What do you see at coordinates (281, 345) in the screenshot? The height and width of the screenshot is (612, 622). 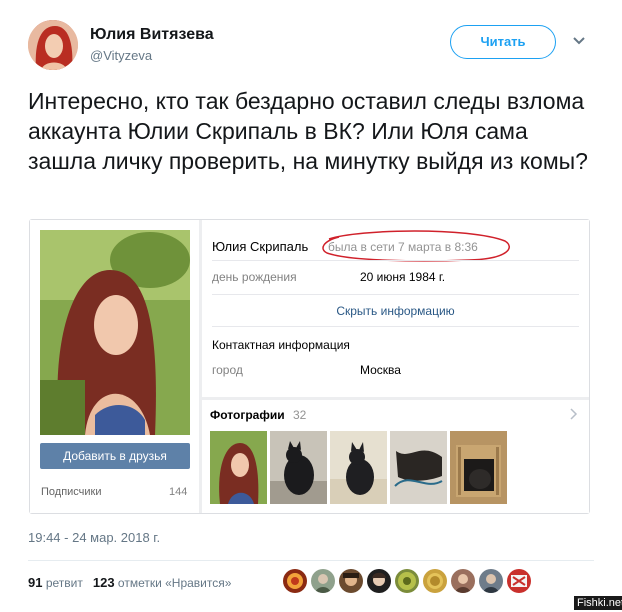 I see `contact-info-title: Контактная информация` at bounding box center [281, 345].